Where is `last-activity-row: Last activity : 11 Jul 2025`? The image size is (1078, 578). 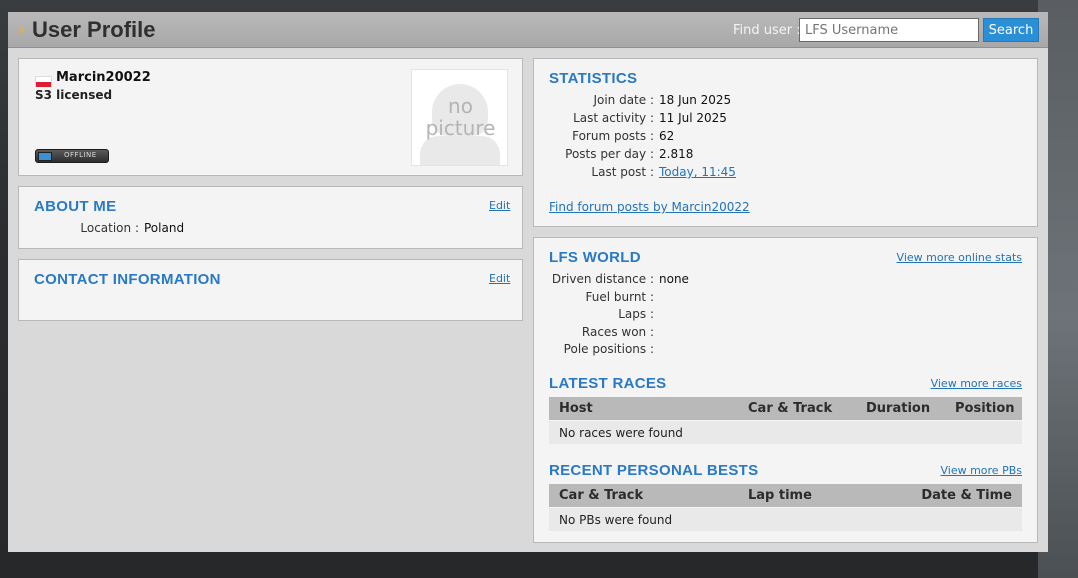 last-activity-row: Last activity : 11 Jul 2025 is located at coordinates (789, 120).